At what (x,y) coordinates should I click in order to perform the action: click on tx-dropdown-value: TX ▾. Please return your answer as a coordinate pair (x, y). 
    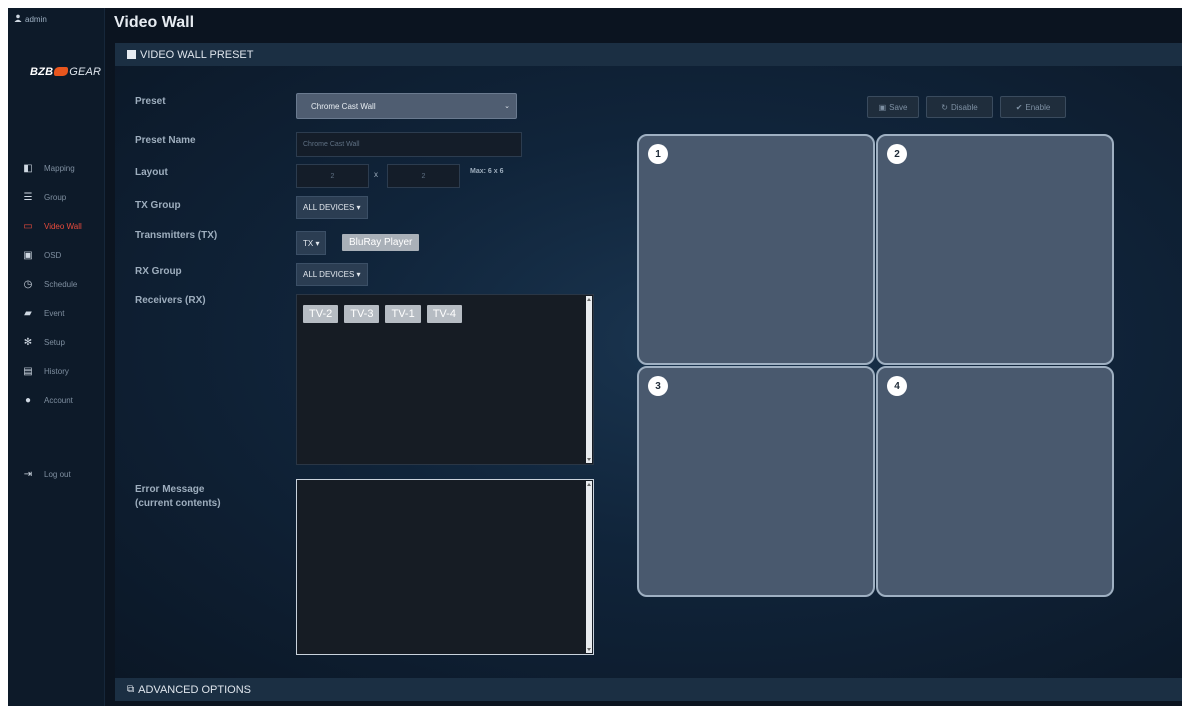
    Looking at the image, I should click on (311, 243).